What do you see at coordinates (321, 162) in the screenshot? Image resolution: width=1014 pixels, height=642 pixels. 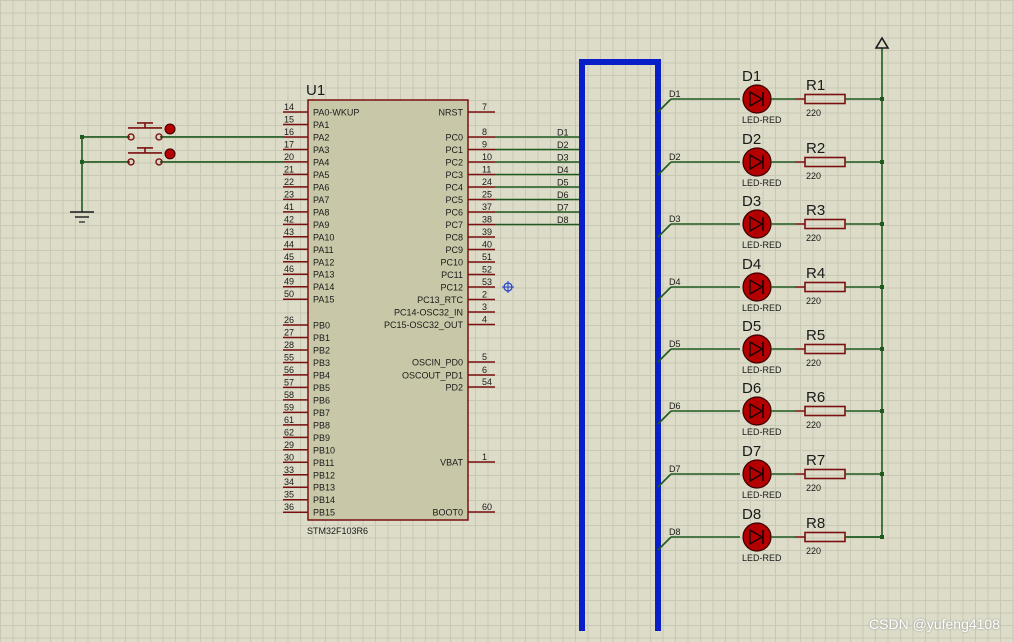 I see `chip-pin-name: PA4` at bounding box center [321, 162].